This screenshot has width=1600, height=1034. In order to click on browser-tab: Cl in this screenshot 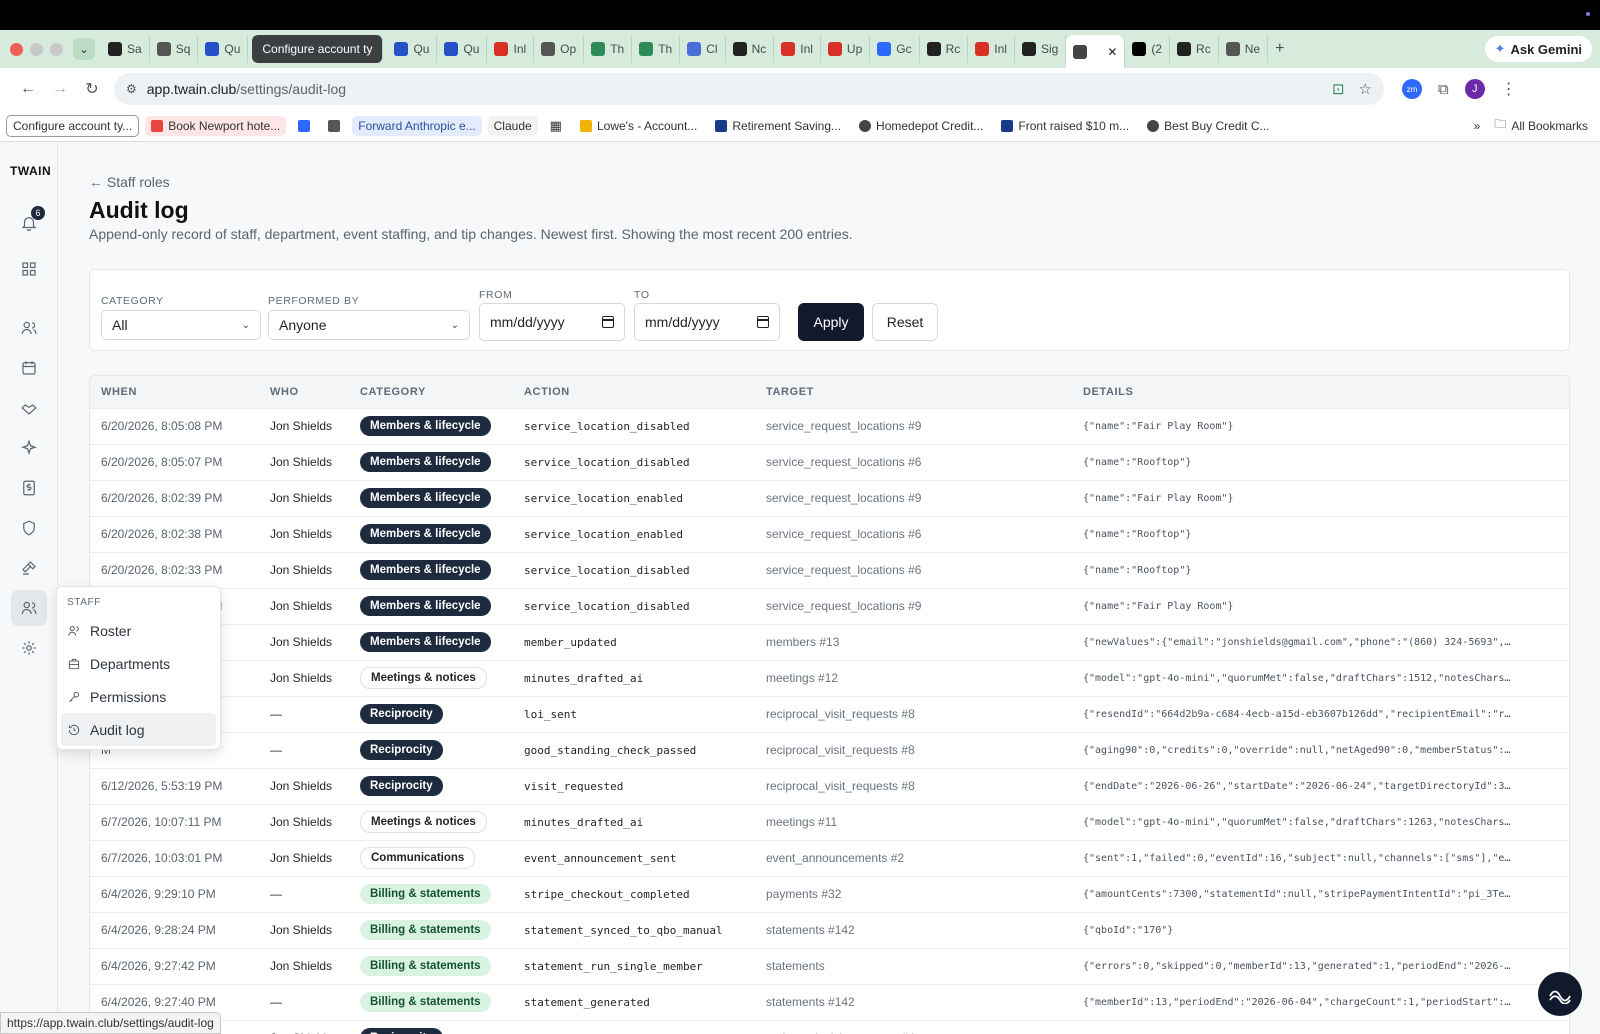, I will do `click(703, 49)`.